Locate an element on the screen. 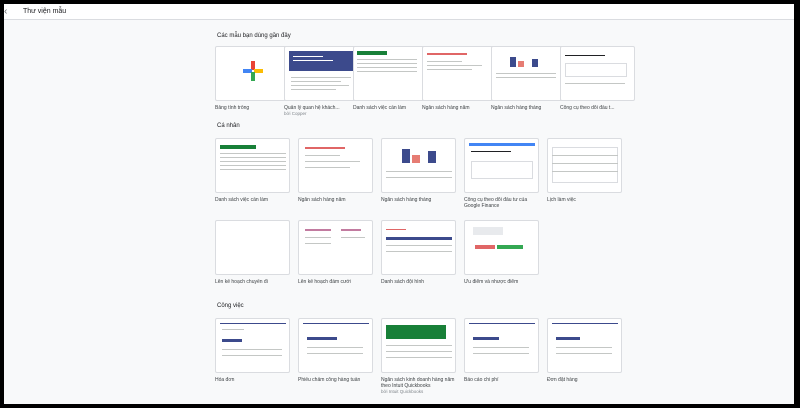 This screenshot has height=408, width=800. template-card-annual-budget: Ngân sách hàng năm is located at coordinates (459, 78).